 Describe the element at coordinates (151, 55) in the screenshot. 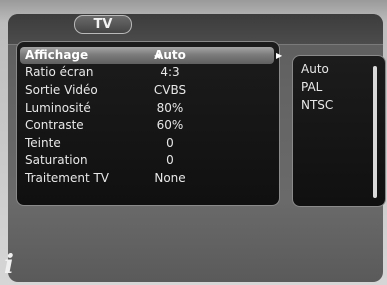

I see `menu-item-affichage: Affichage ◀ Auto ▶` at that location.